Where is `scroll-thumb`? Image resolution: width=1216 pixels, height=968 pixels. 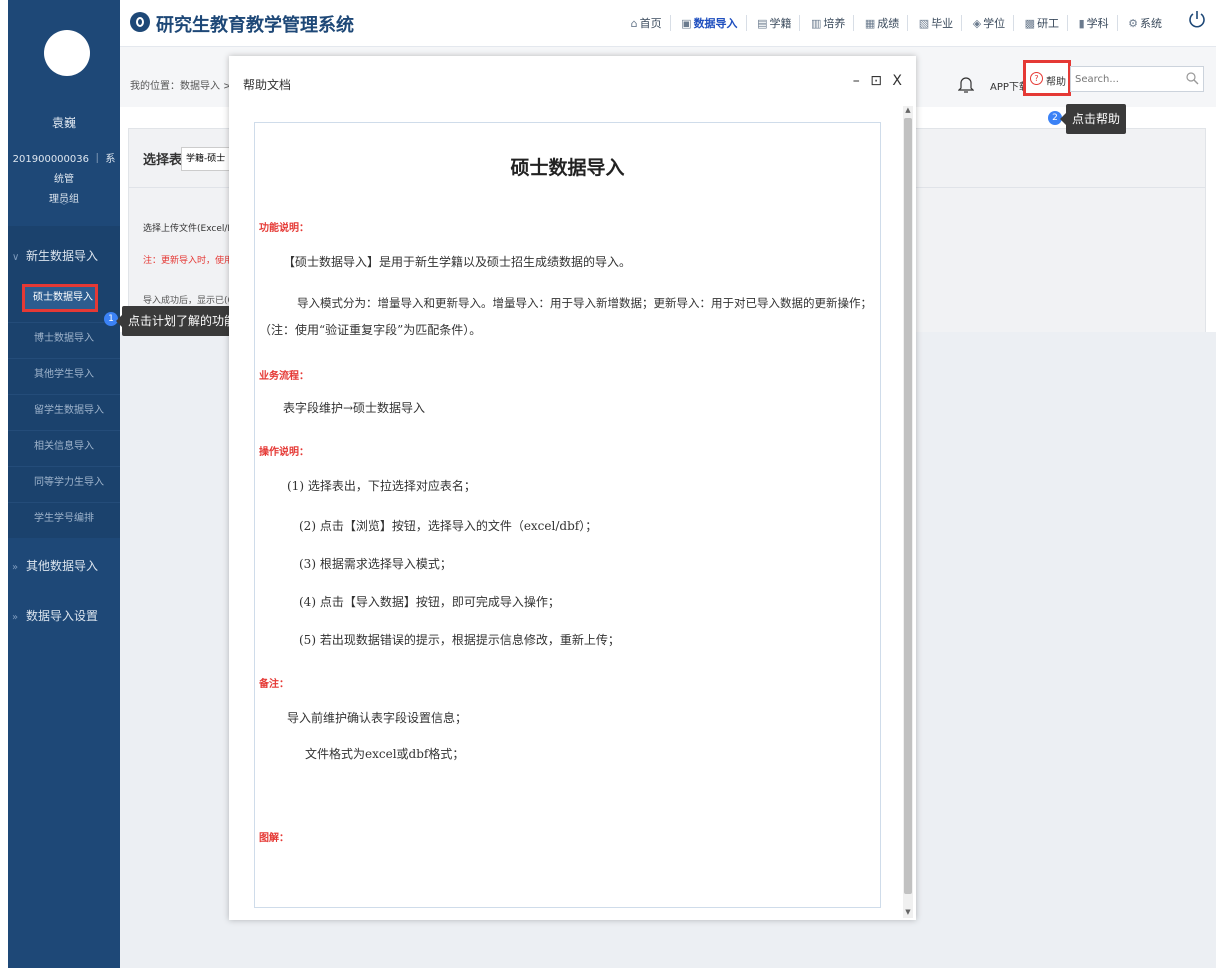 scroll-thumb is located at coordinates (908, 506).